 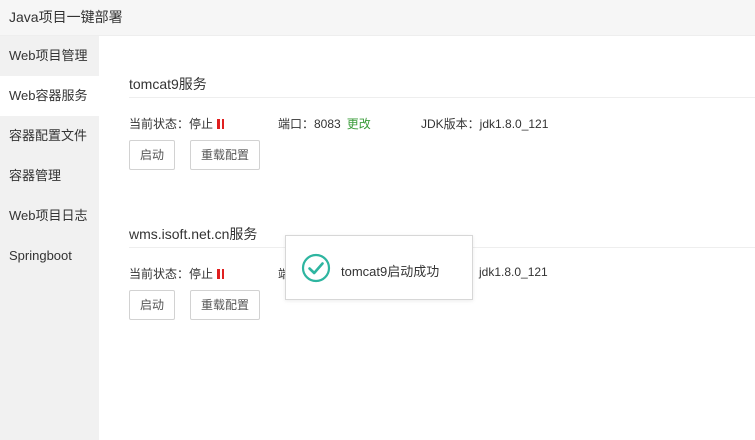 What do you see at coordinates (442, 155) in the screenshot?
I see `service-actions: 启动 重载配置` at bounding box center [442, 155].